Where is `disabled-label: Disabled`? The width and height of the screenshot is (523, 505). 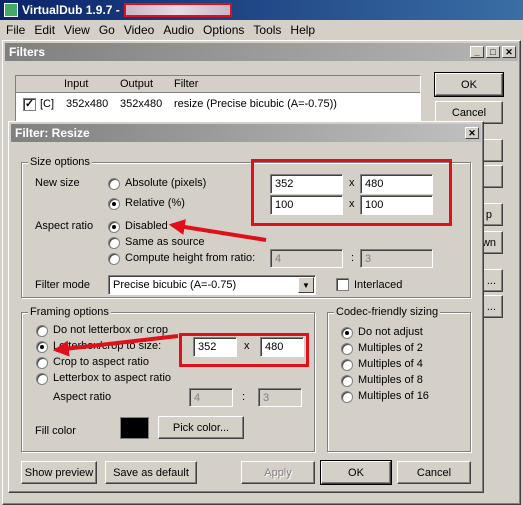
disabled-label: Disabled is located at coordinates (146, 226).